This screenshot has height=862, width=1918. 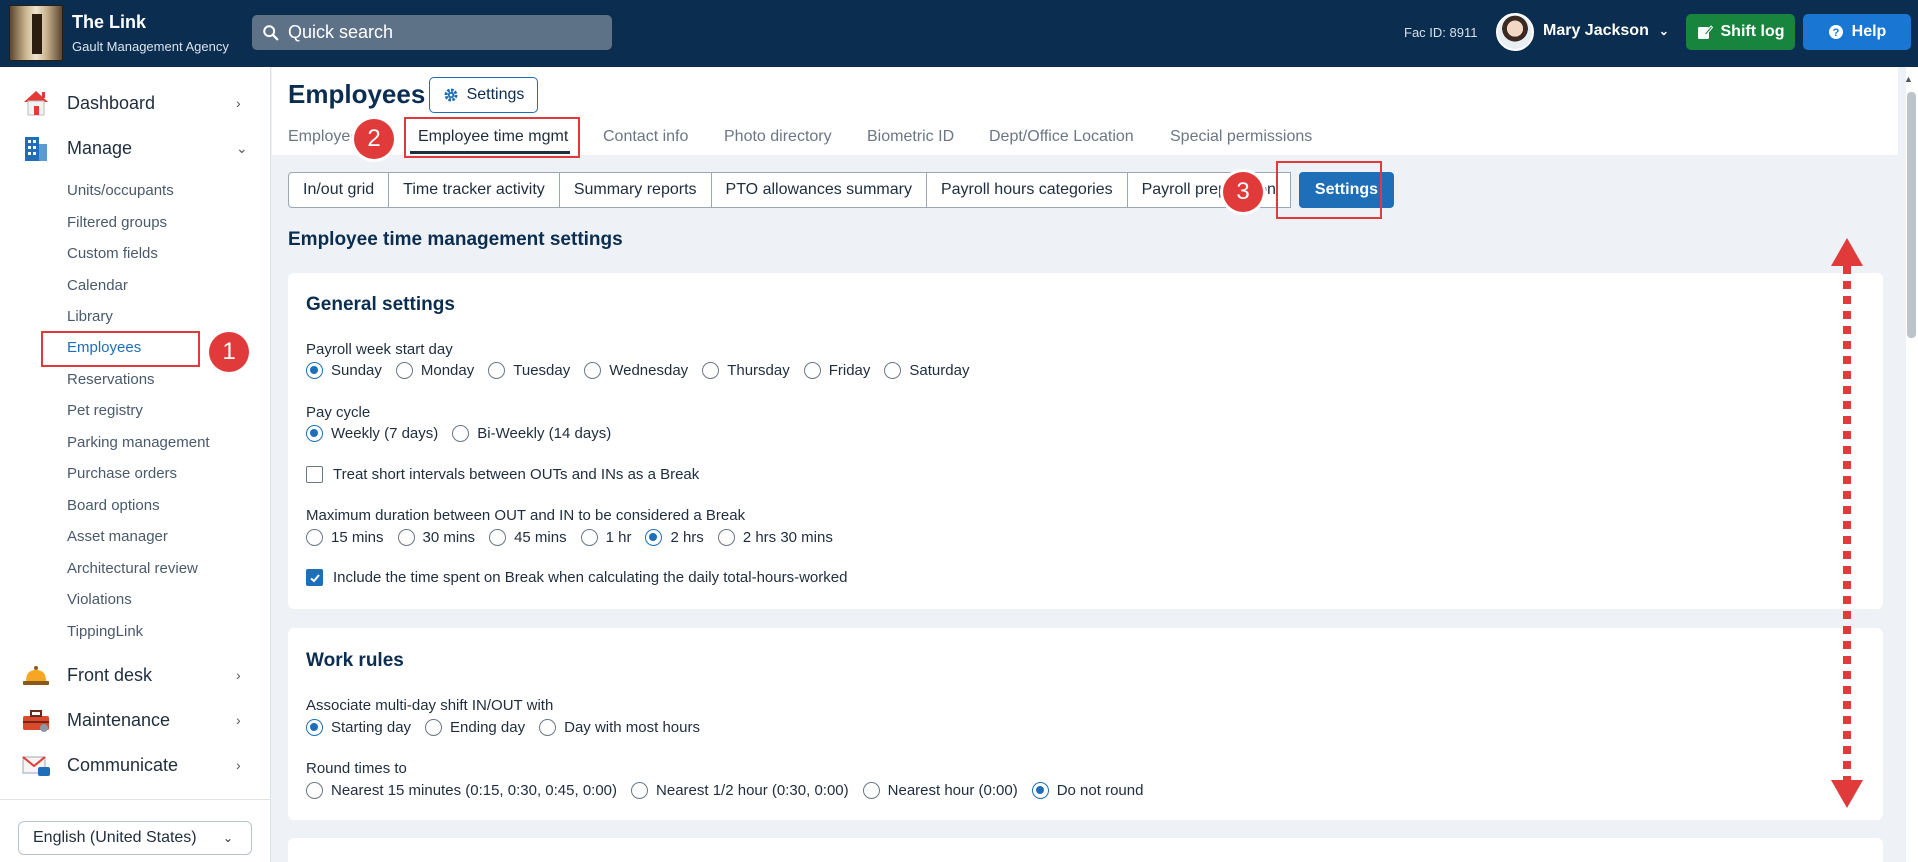 I want to click on nav-front-desk: Front desk ›, so click(x=135, y=675).